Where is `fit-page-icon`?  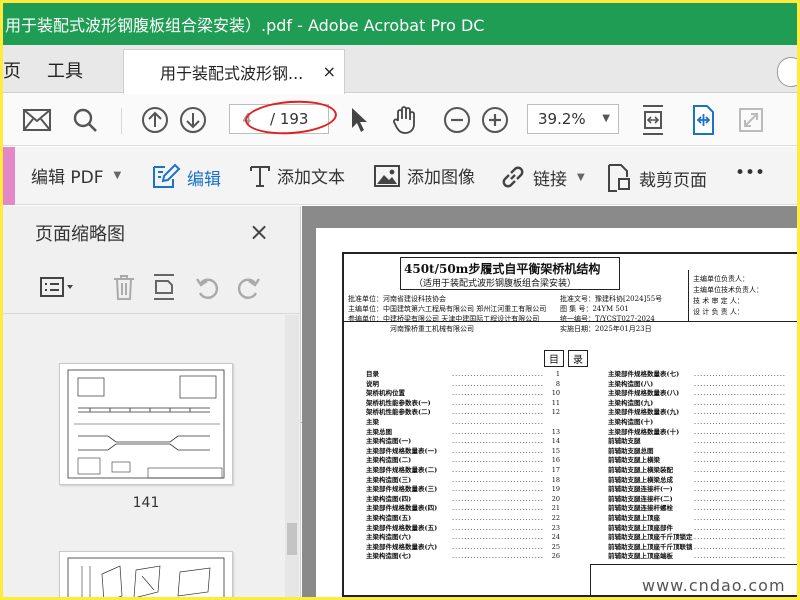 fit-page-icon is located at coordinates (653, 120).